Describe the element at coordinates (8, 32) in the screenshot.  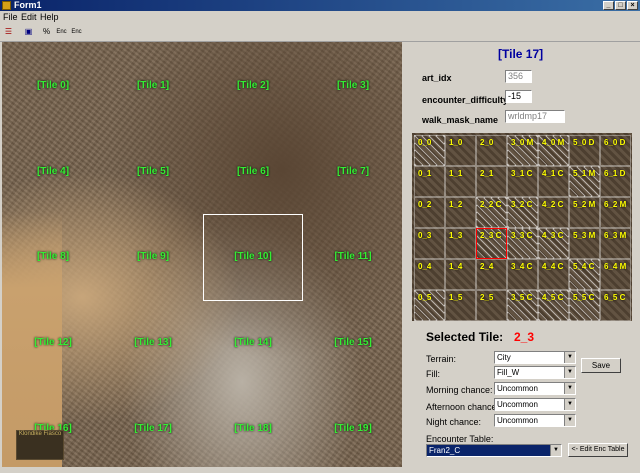
I see `open-icon: ☰` at that location.